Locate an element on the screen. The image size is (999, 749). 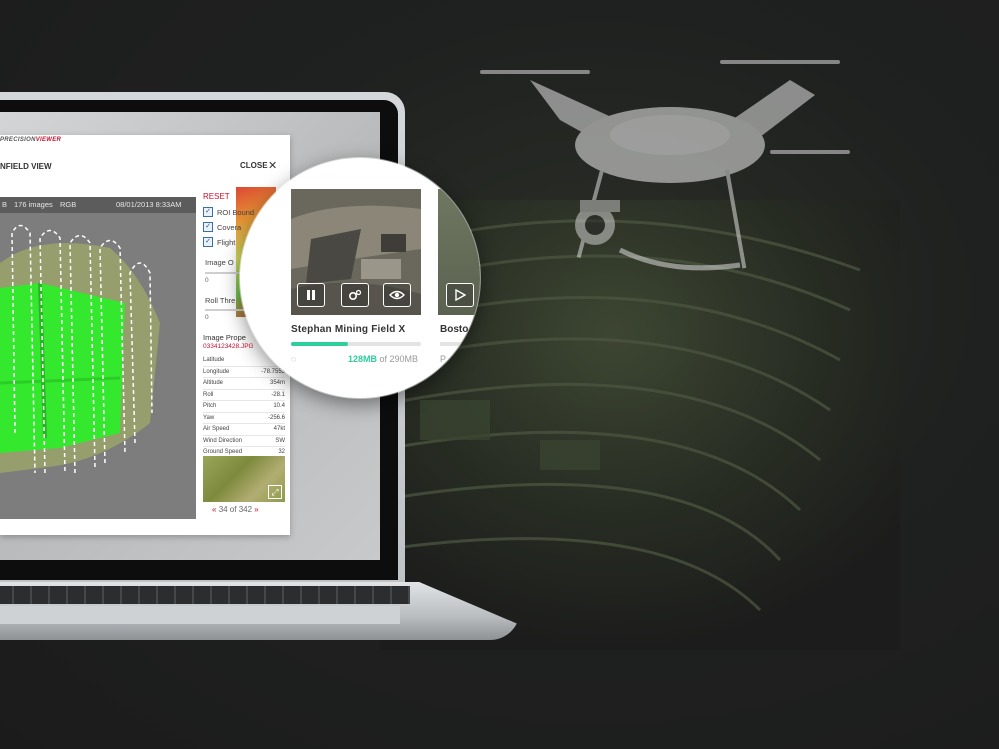
slider-label-roll: Roll Thre is located at coordinates (220, 300).